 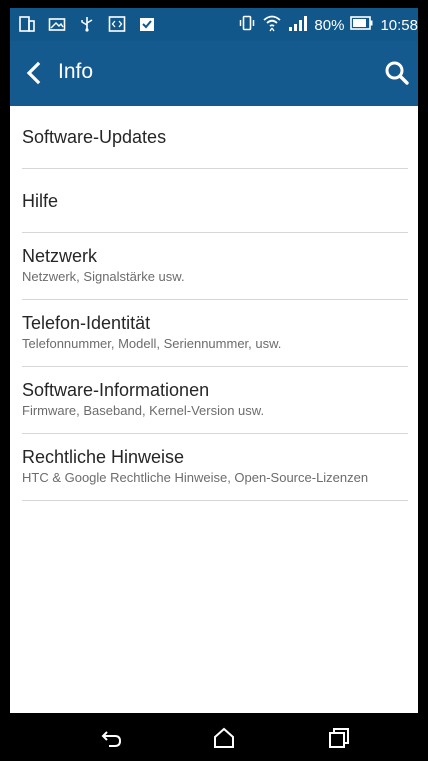 I want to click on navigation-bar, so click(x=214, y=737).